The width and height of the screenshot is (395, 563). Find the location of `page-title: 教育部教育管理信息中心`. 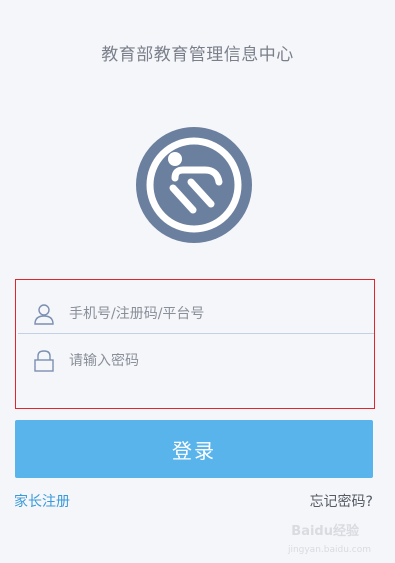

page-title: 教育部教育管理信息中心 is located at coordinates (197, 55).